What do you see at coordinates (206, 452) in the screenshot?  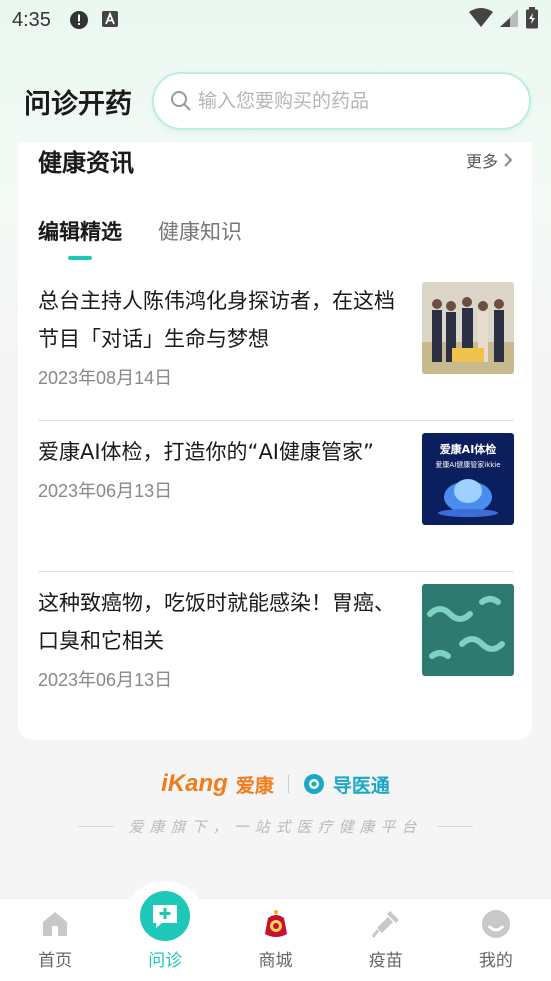 I see `article-title: 爱康AI体检，打造你的“AI健康管家”` at bounding box center [206, 452].